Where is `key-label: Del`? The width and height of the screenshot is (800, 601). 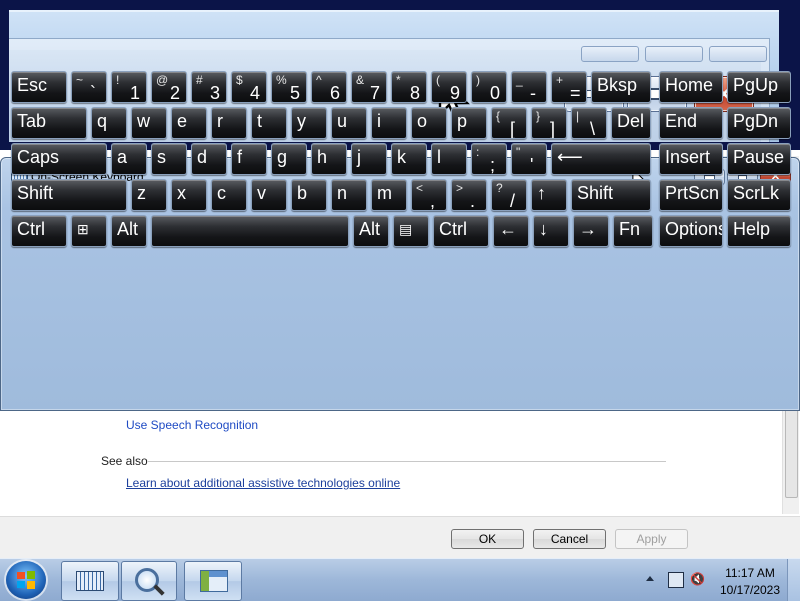 key-label: Del is located at coordinates (631, 121).